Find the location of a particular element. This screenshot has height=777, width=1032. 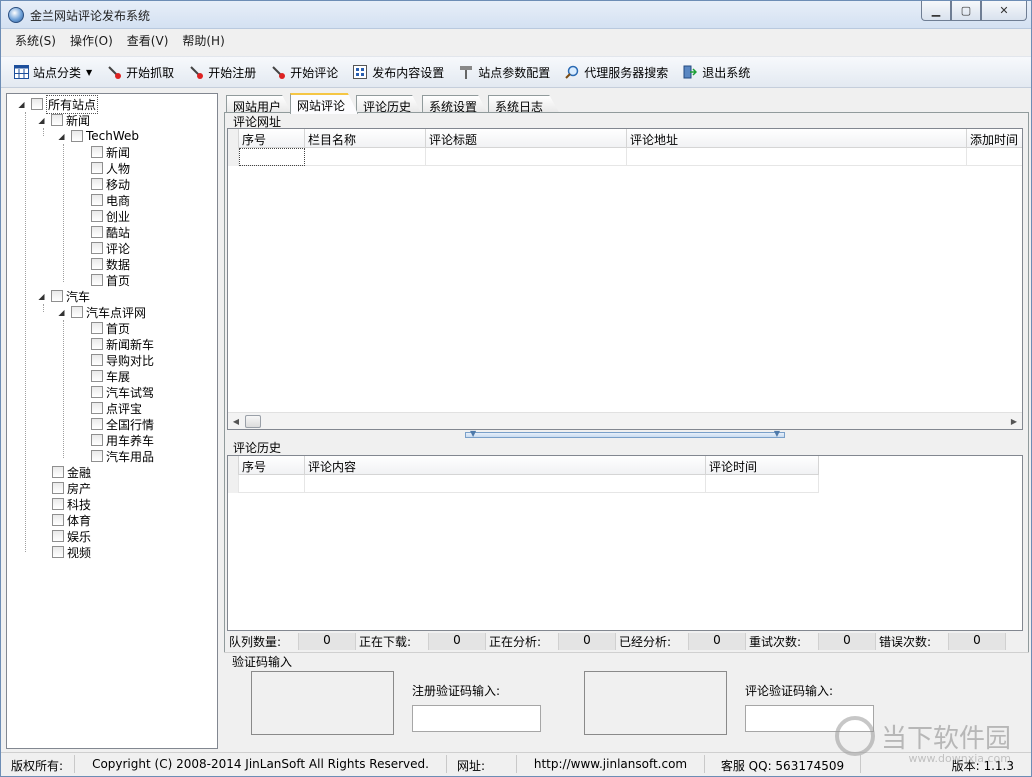

scroll-thumb is located at coordinates (253, 421).